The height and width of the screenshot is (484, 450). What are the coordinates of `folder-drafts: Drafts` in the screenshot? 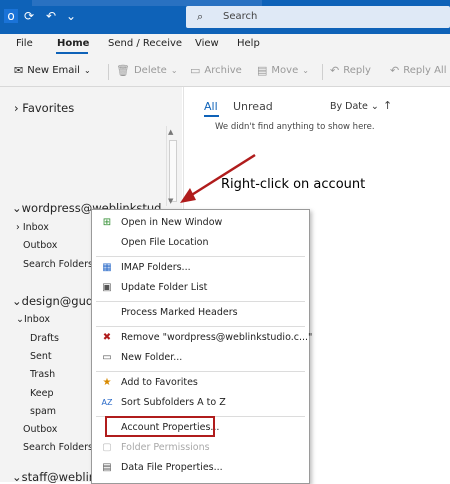 It's located at (44, 338).